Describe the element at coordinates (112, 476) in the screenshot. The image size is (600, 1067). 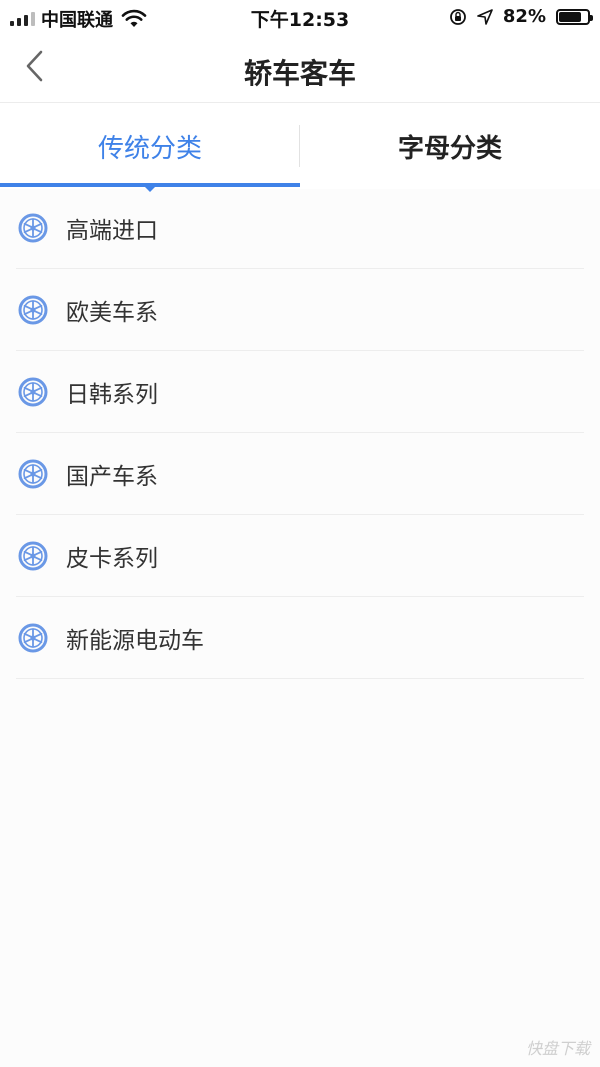
I see `list-item-label: 国产车系` at that location.